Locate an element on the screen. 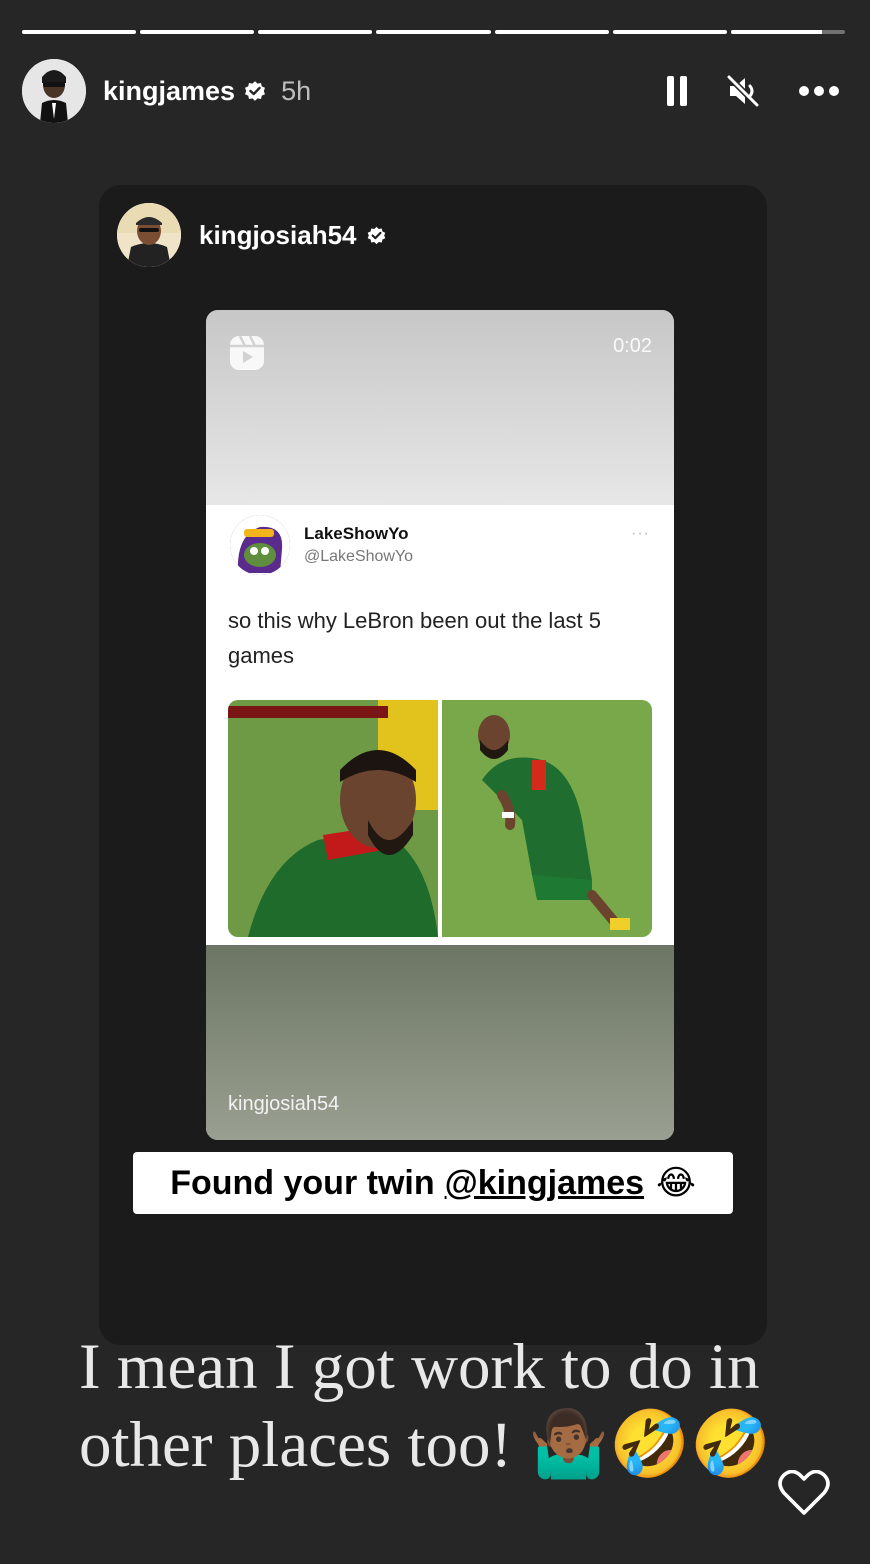 The image size is (870, 1564). story-age: 5h is located at coordinates (296, 90).